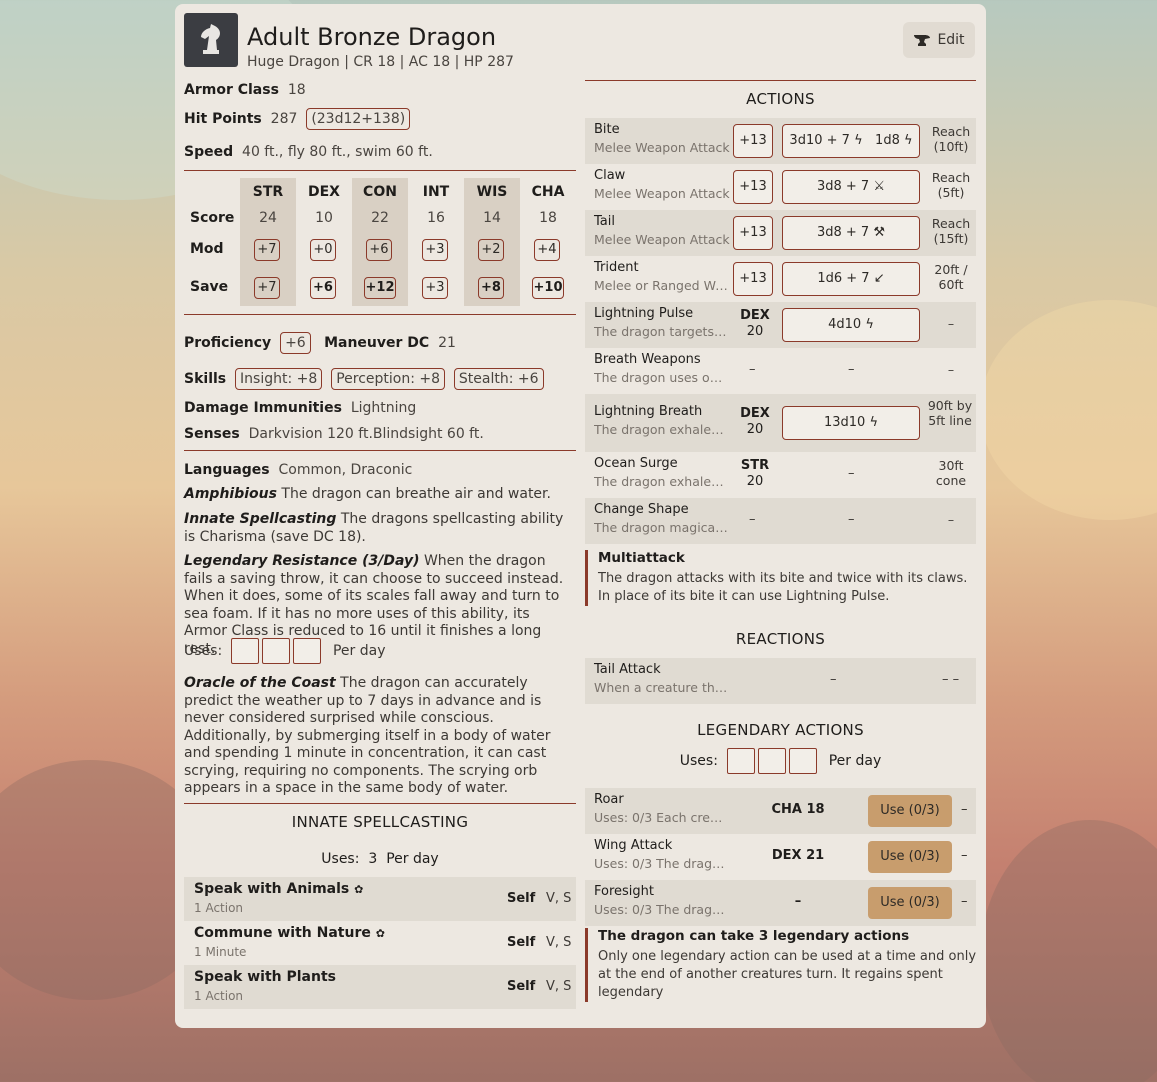 The image size is (1157, 1082). What do you see at coordinates (379, 250) in the screenshot?
I see `ability-mod-button: +6` at bounding box center [379, 250].